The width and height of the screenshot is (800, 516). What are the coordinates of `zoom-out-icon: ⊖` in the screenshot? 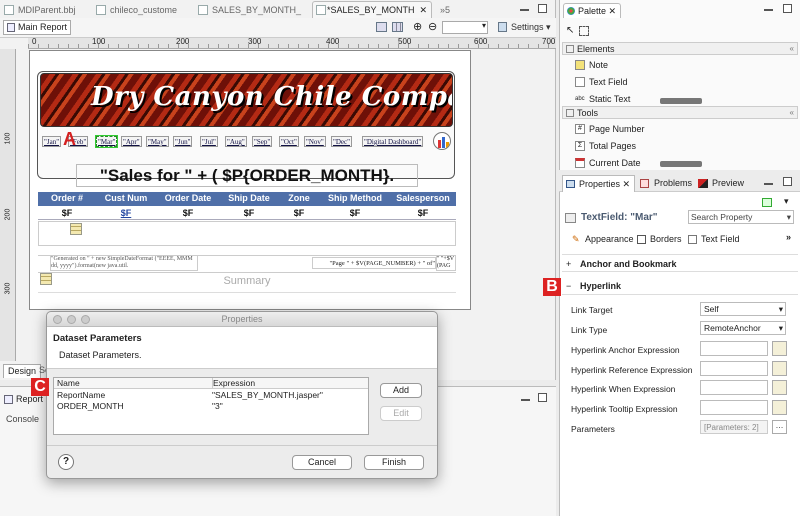 It's located at (432, 26).